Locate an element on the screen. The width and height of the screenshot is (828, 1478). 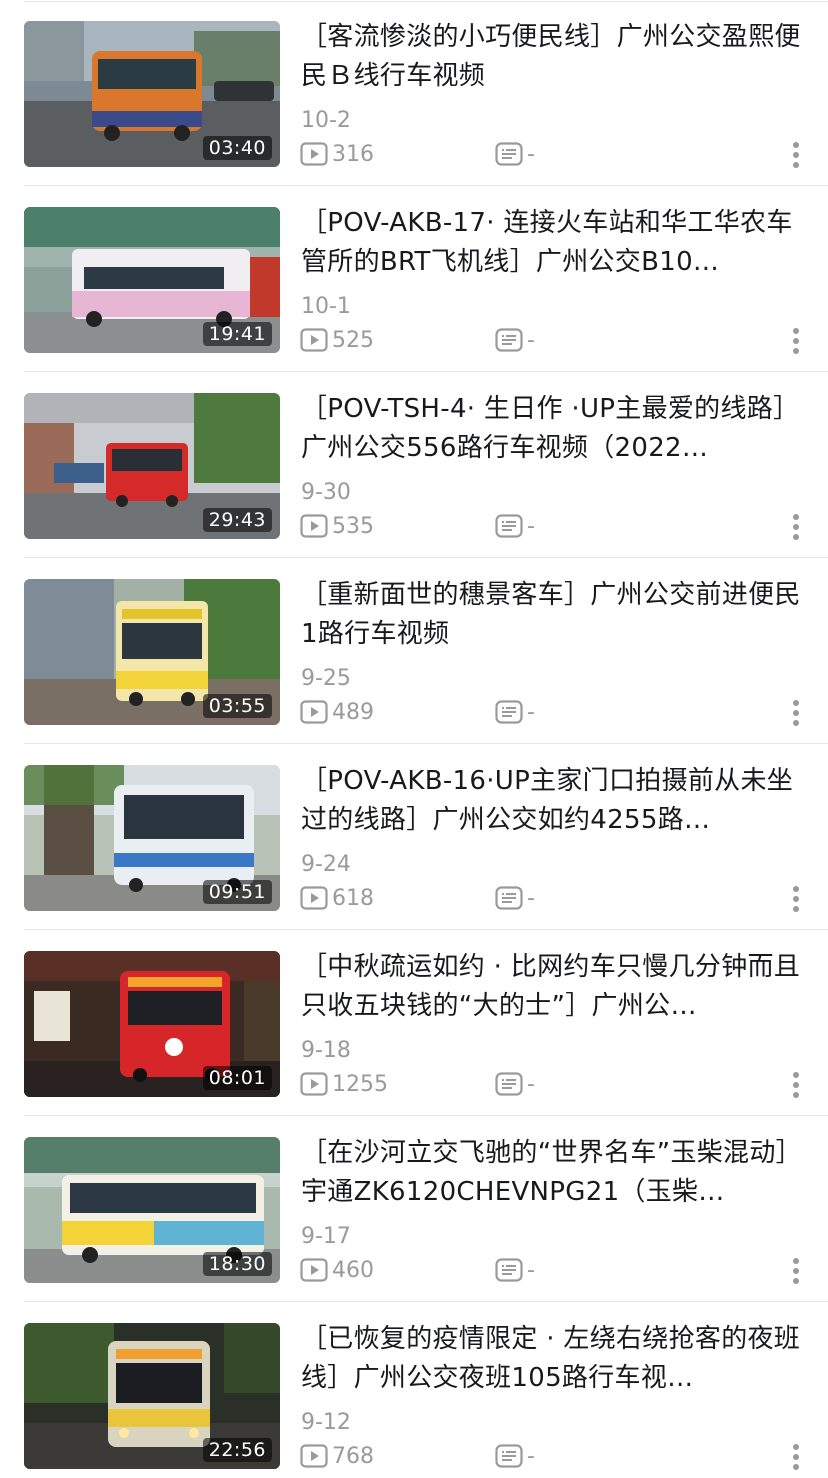
video-duration: 18:30 is located at coordinates (237, 1264).